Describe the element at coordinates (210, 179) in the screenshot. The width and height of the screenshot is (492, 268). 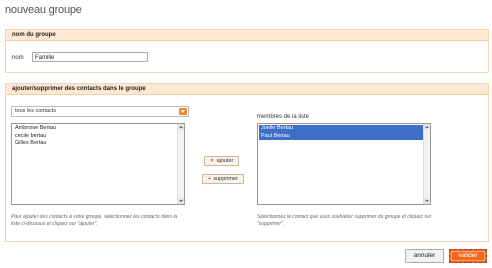
I see `plus-icon: +` at that location.